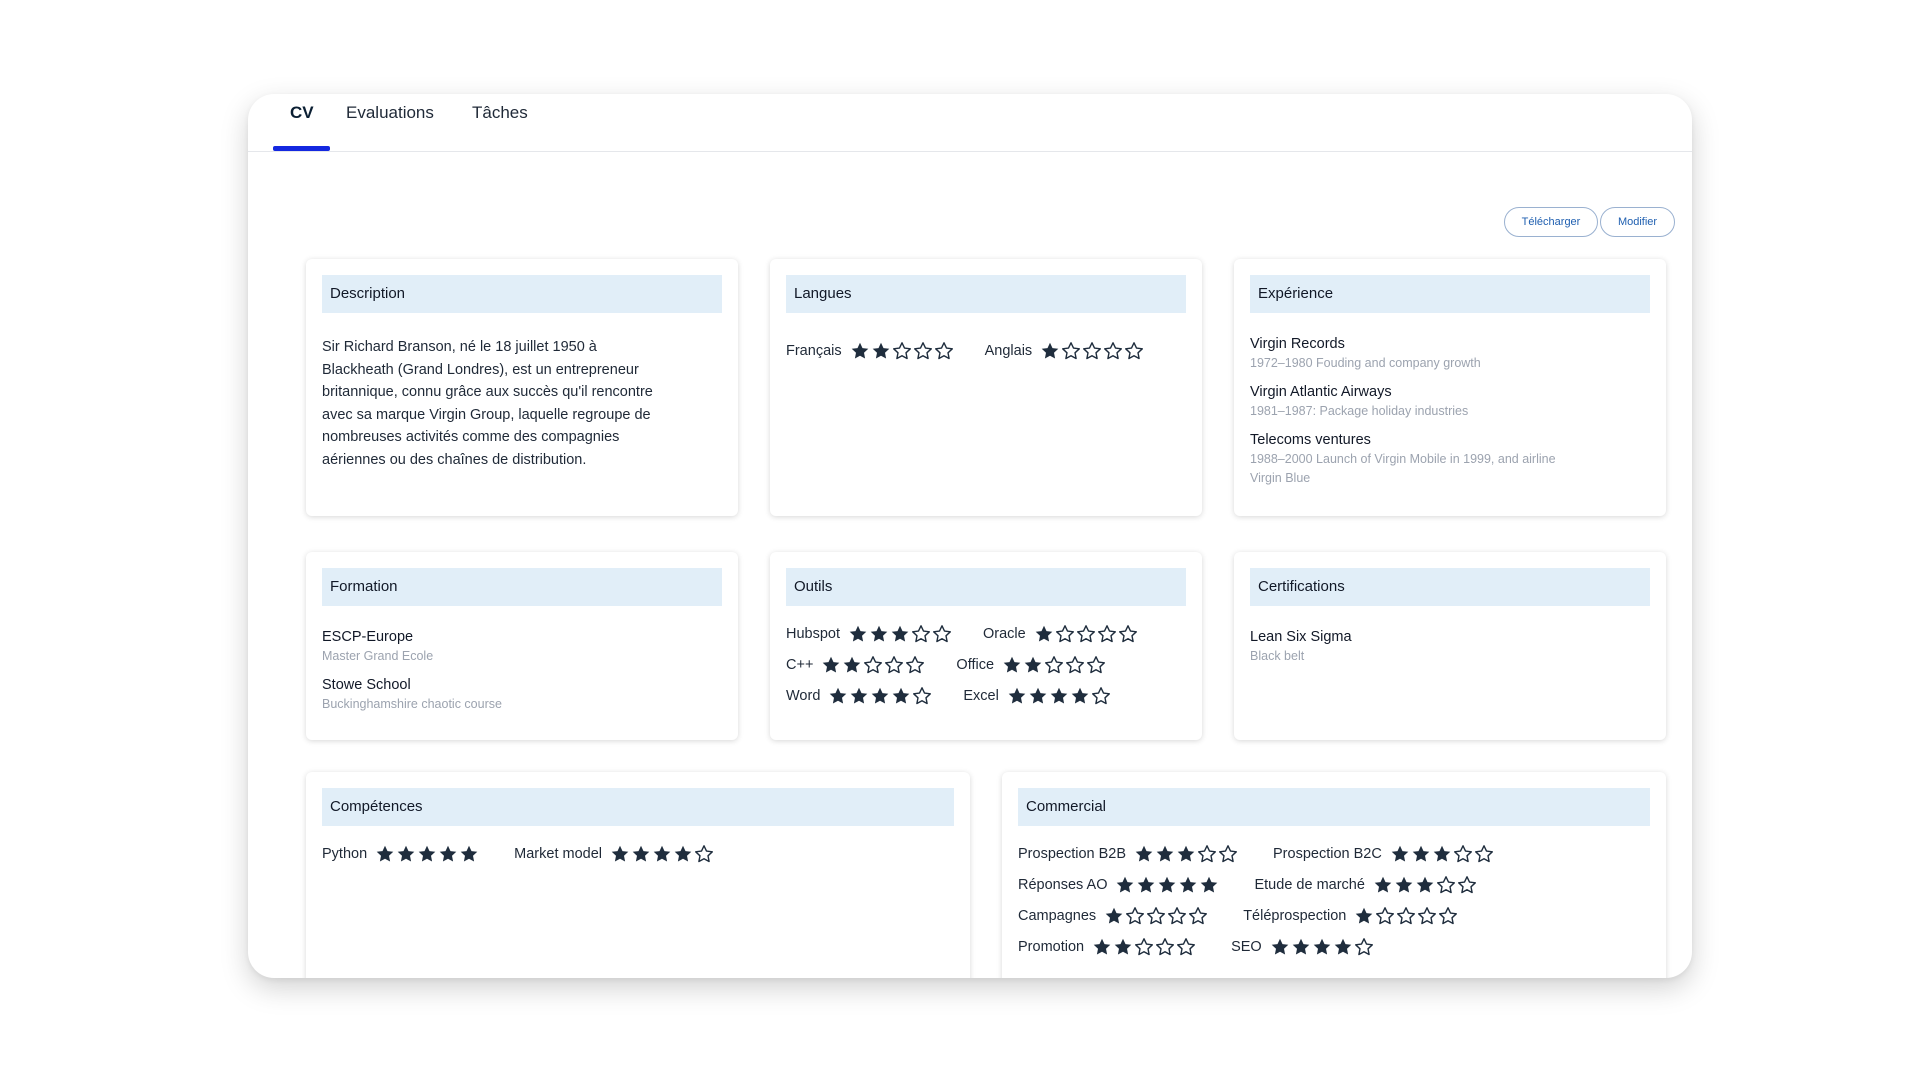  I want to click on skill-name: Réponses AO, so click(1063, 884).